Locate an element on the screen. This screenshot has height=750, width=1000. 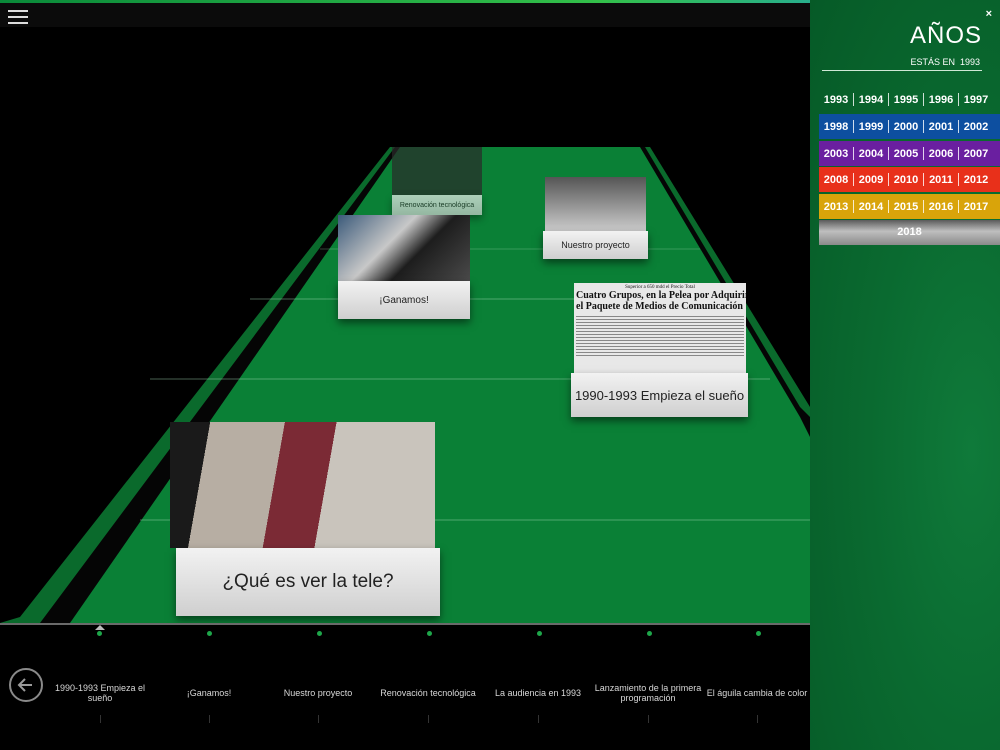
year-button-2009: 2009 is located at coordinates (871, 180).